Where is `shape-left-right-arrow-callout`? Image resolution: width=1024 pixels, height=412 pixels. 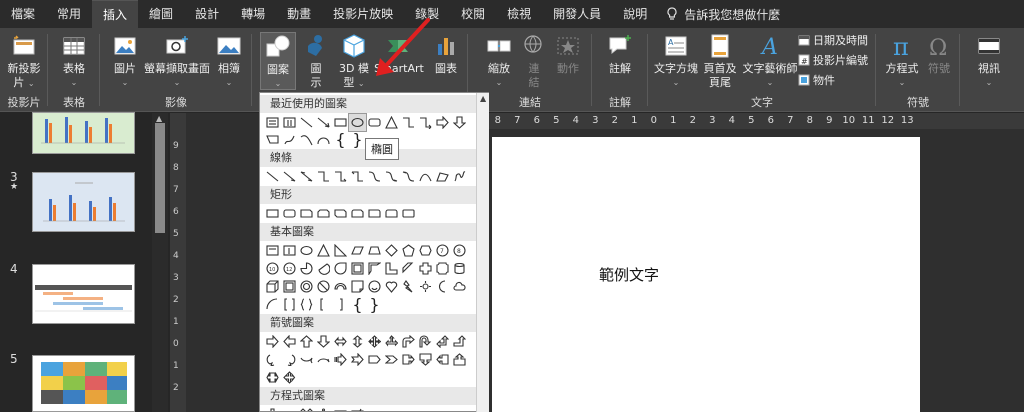 shape-left-right-arrow-callout is located at coordinates (272, 377).